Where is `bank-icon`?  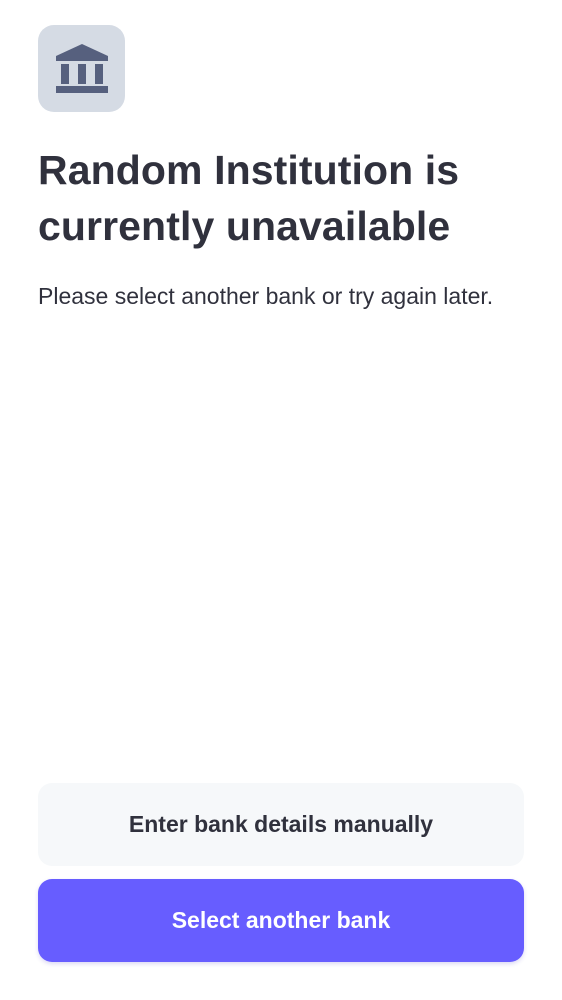
bank-icon is located at coordinates (81, 68).